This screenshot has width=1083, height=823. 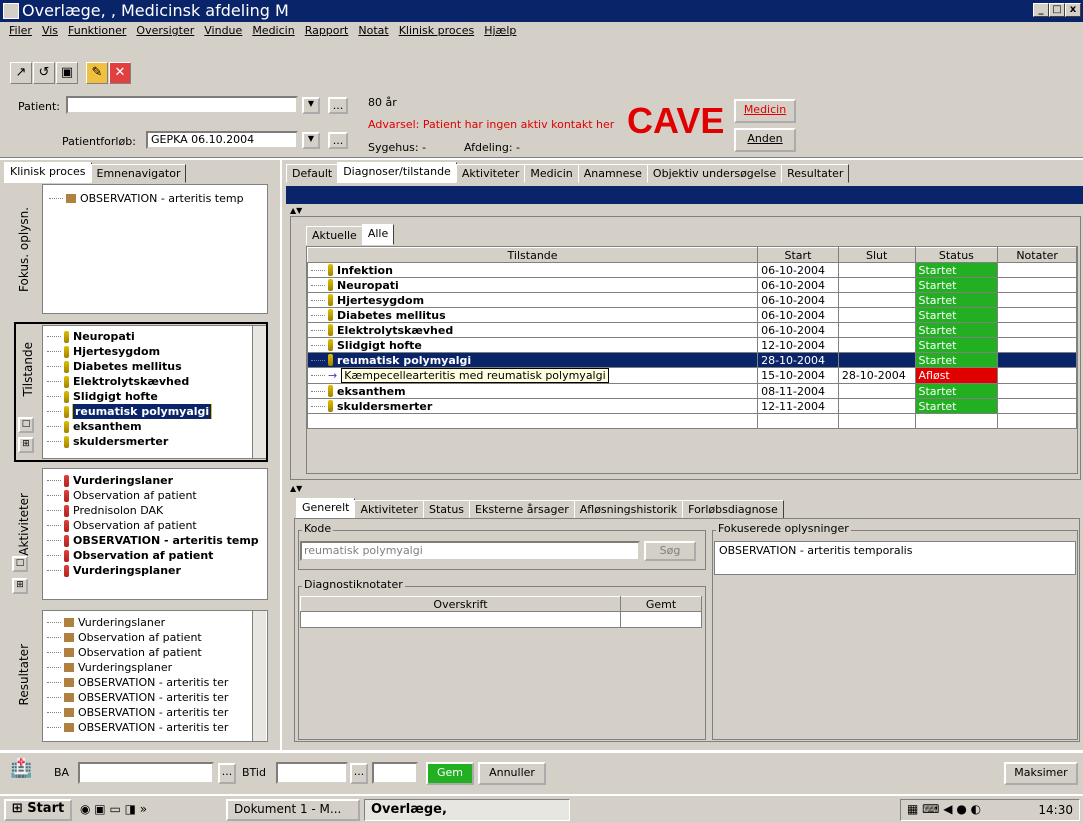 I want to click on left-tab: Emnenavigator, so click(x=138, y=173).